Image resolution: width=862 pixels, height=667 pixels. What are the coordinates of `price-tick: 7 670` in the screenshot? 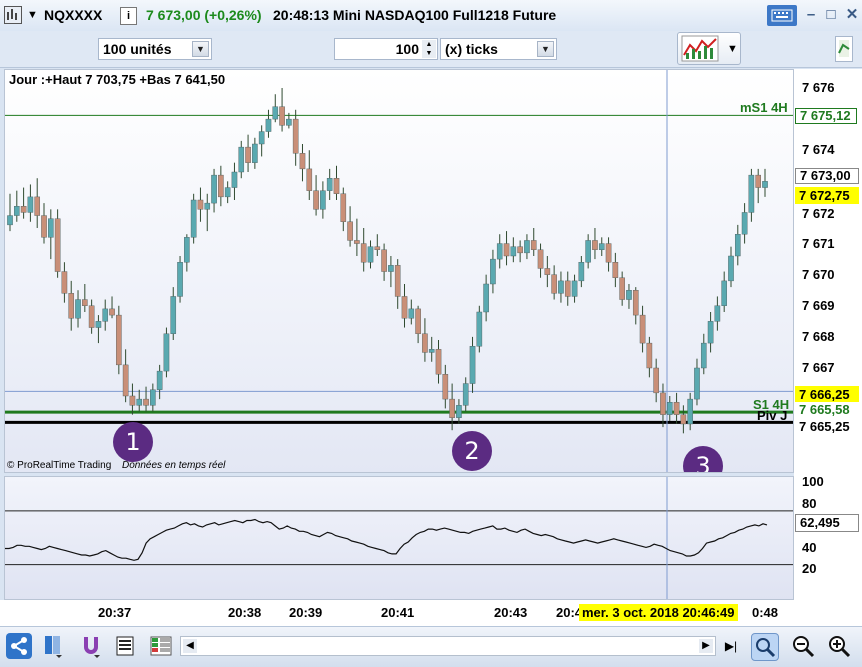 It's located at (818, 274).